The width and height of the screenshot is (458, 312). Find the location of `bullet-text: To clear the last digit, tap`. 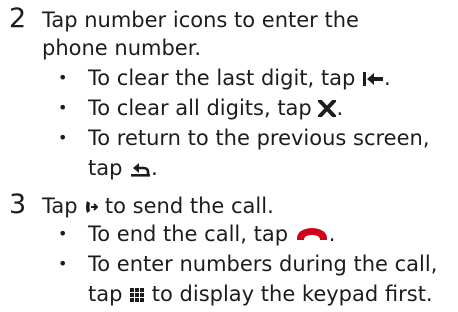

bullet-text: To clear the last digit, tap is located at coordinates (225, 78).